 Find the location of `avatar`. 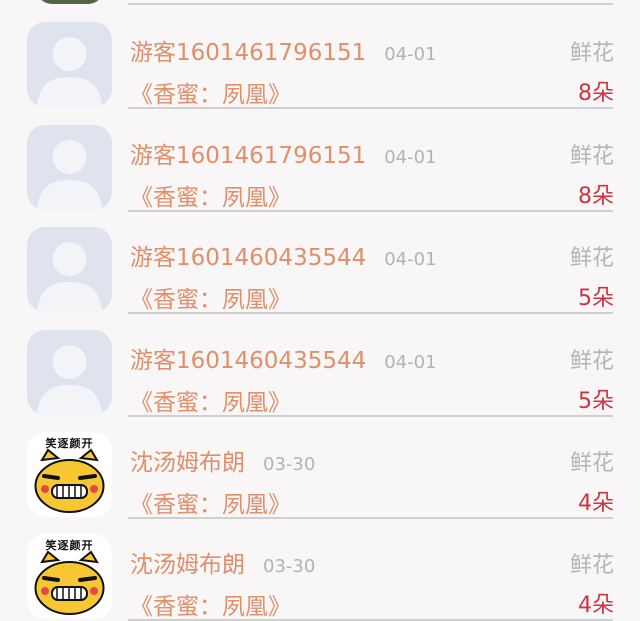

avatar is located at coordinates (70, 2).